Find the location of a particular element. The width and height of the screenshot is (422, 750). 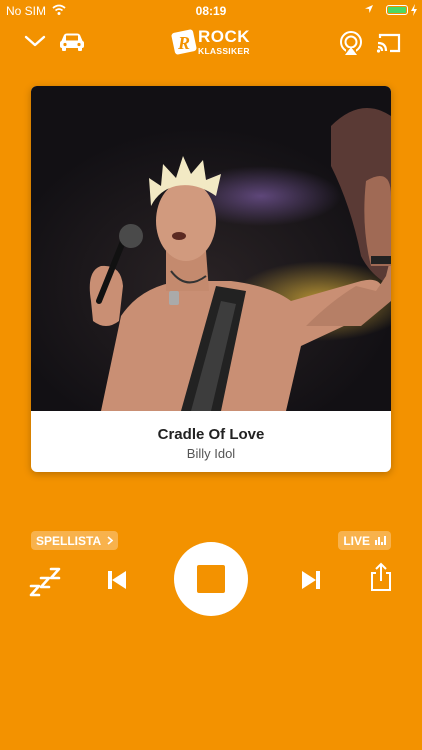

skip-previous-icon is located at coordinates (117, 580).